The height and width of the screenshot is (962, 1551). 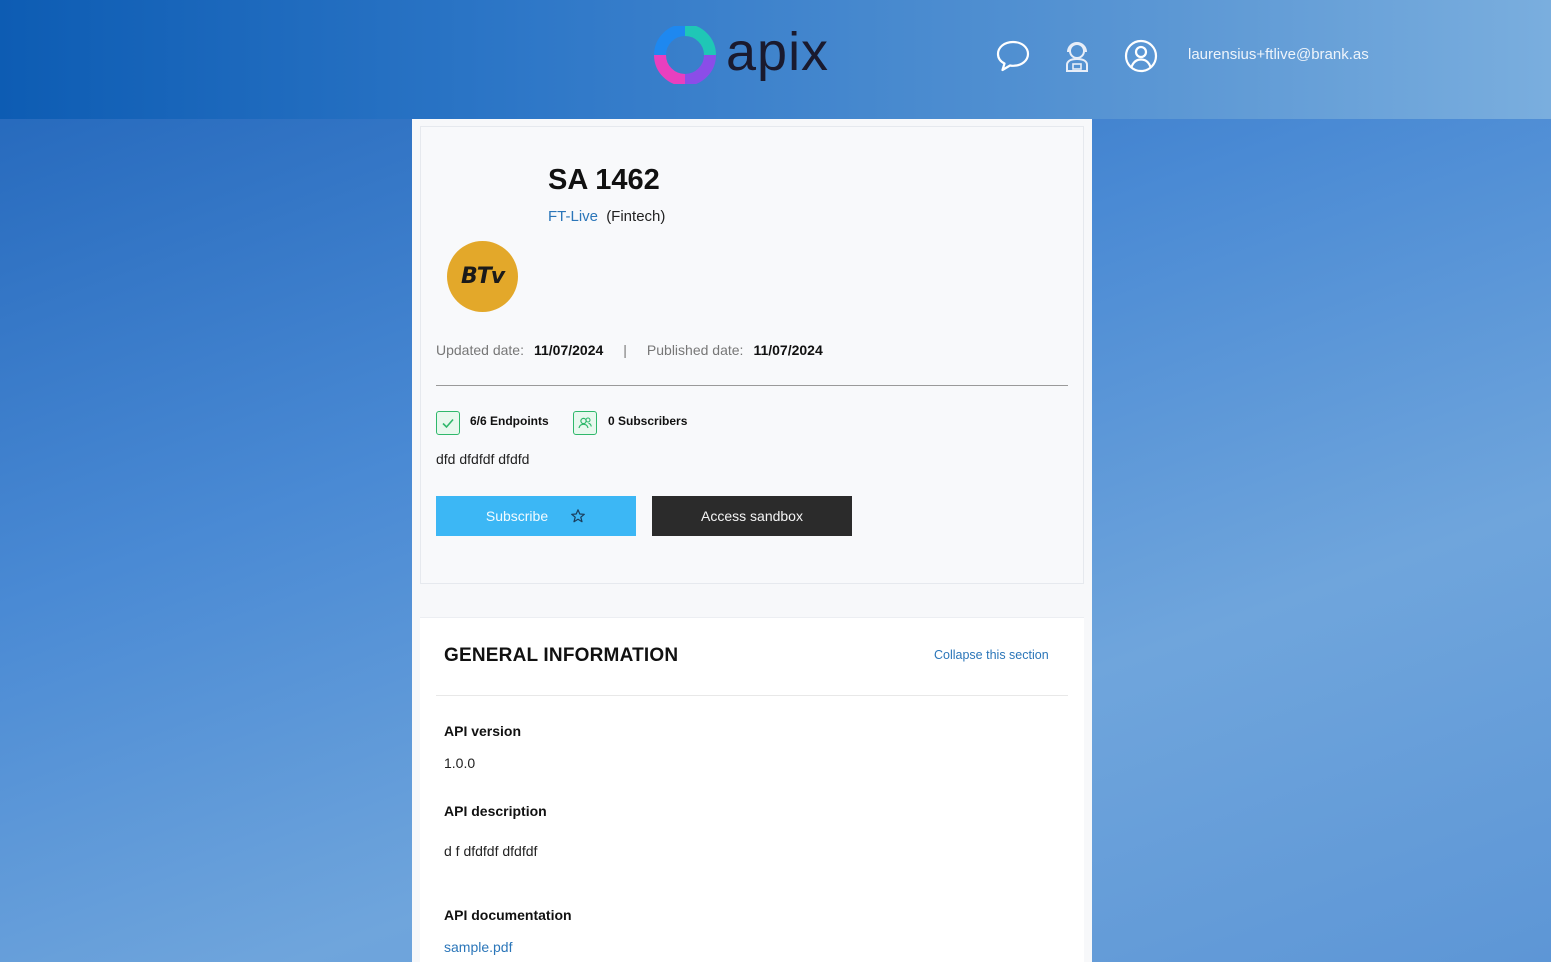 What do you see at coordinates (585, 423) in the screenshot?
I see `subscribers-icon` at bounding box center [585, 423].